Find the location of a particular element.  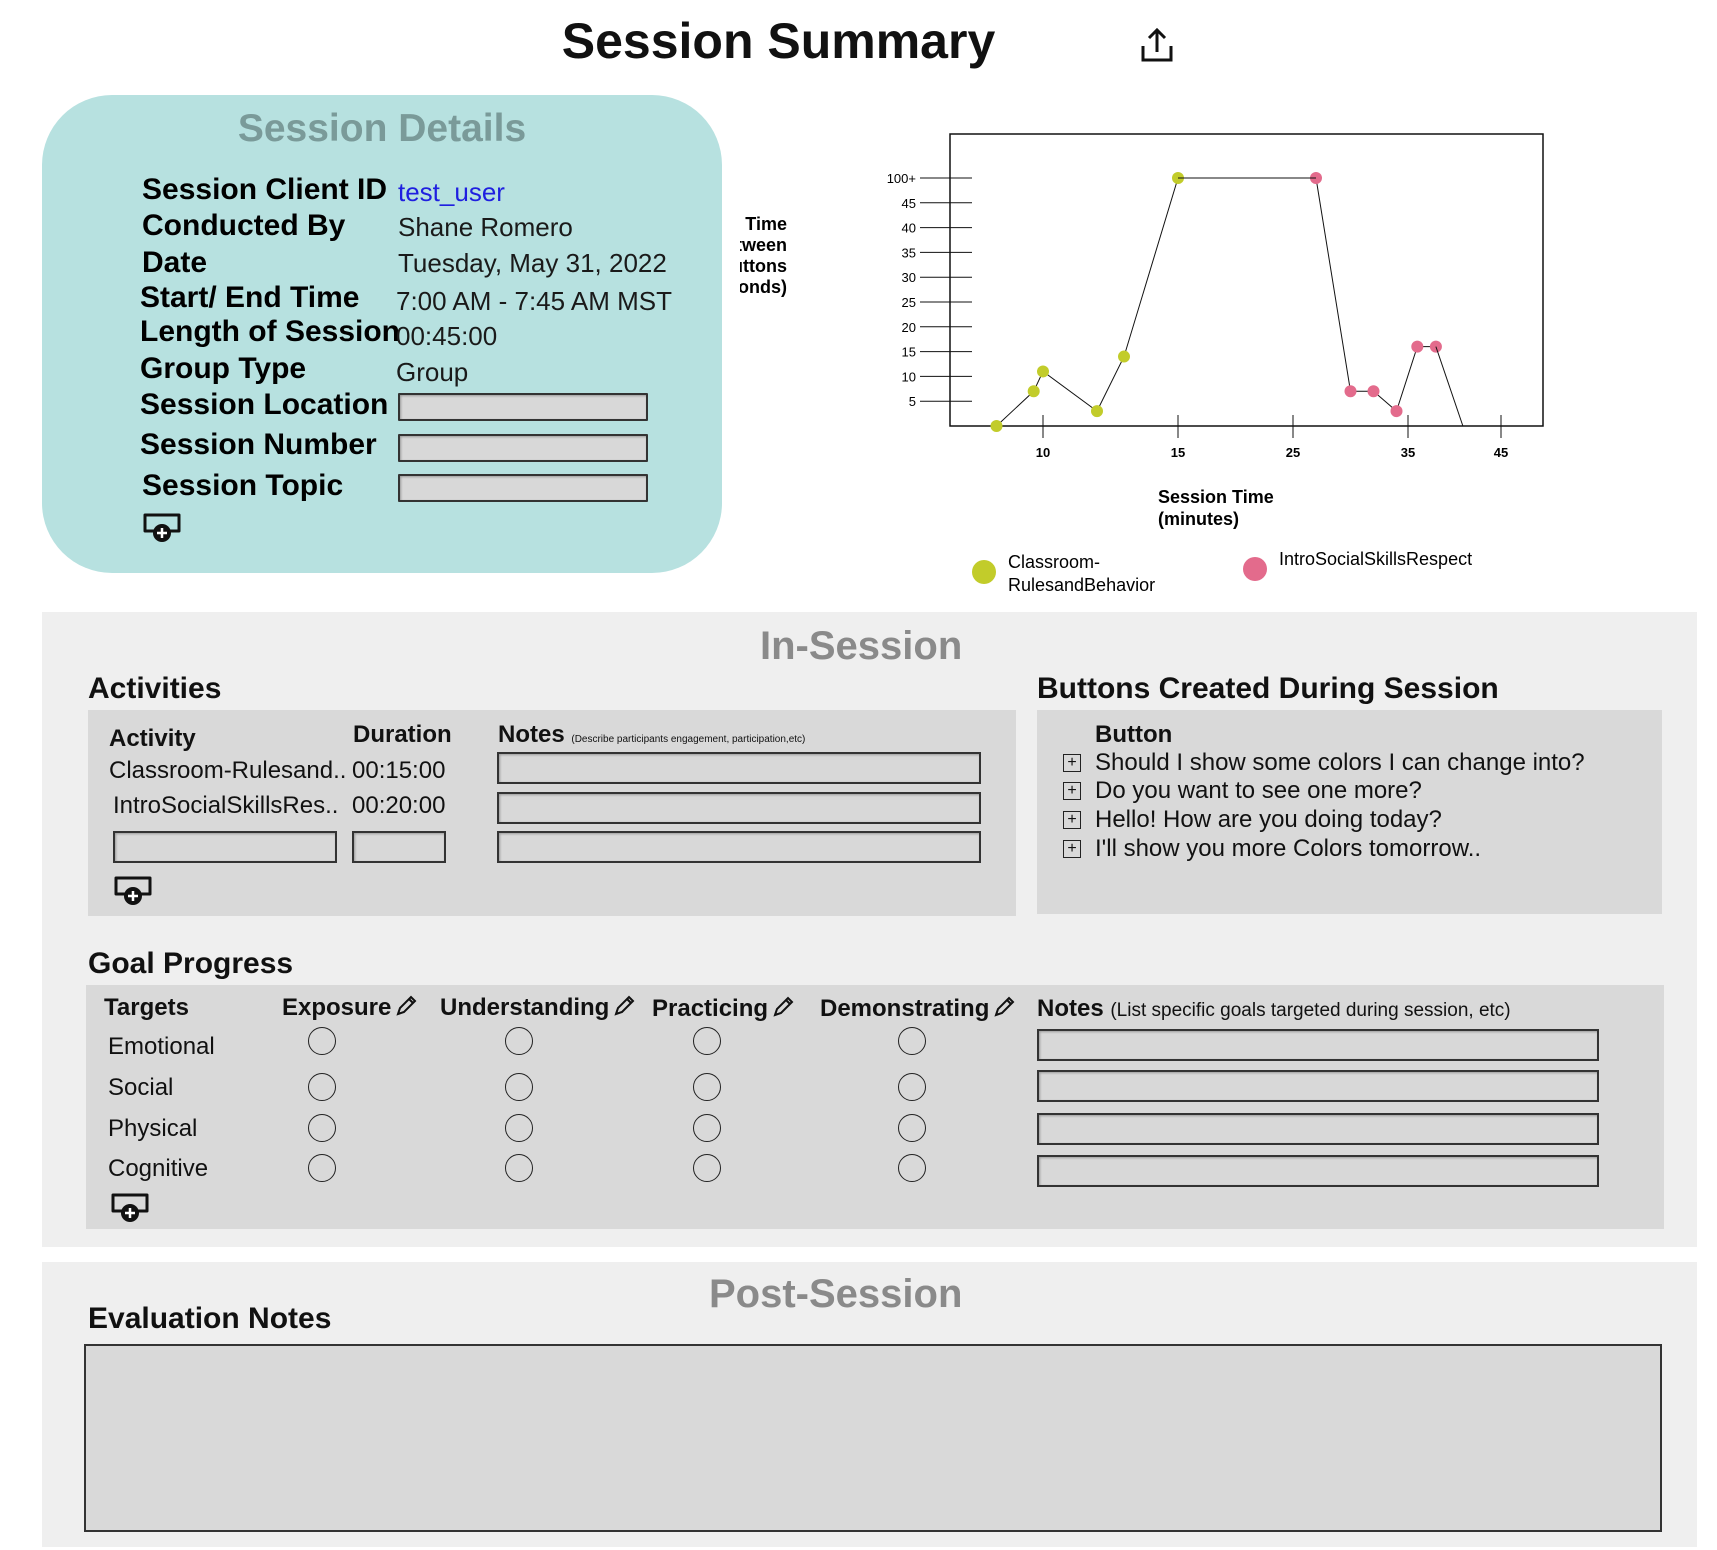

conducted-by-value: Shane Romero is located at coordinates (485, 227).